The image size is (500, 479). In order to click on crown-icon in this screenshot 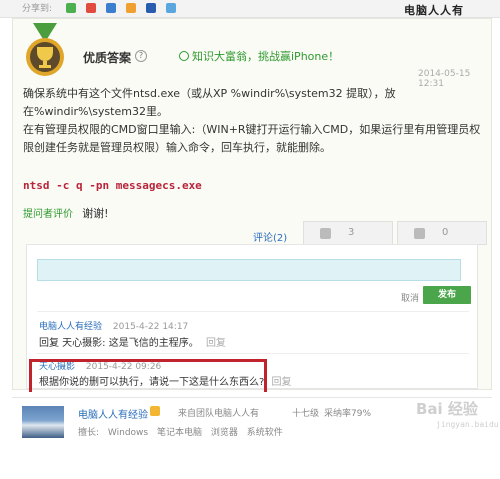, I will do `click(155, 411)`.